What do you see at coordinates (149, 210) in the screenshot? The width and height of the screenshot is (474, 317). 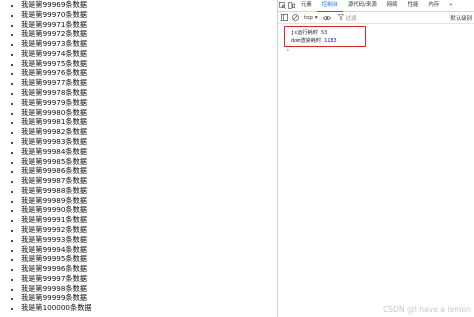 I see `list-item: 我是第99990条数据` at bounding box center [149, 210].